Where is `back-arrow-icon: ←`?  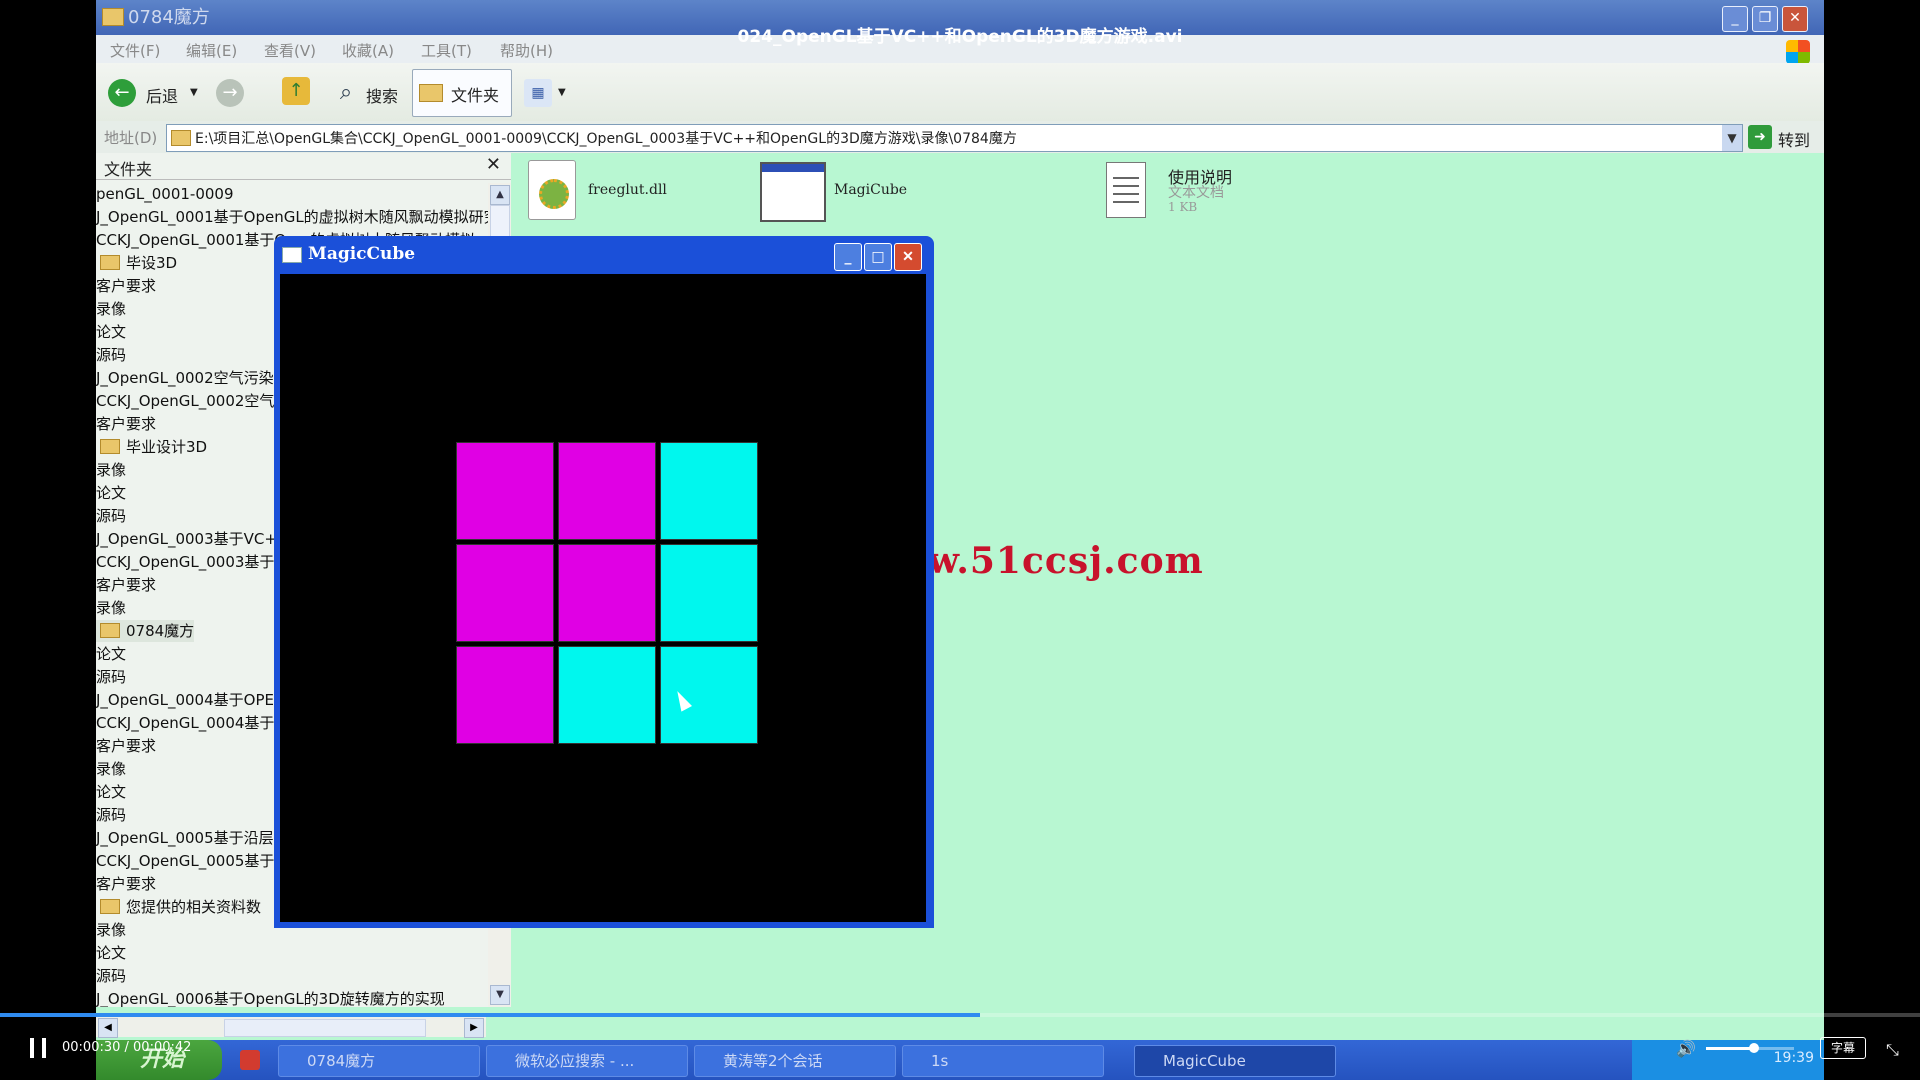
back-arrow-icon: ← is located at coordinates (122, 93).